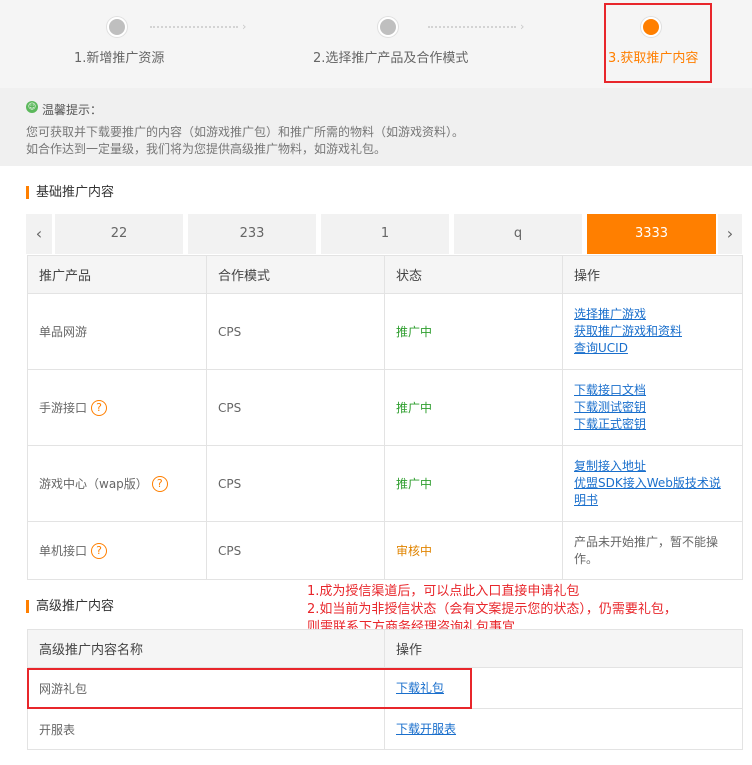  Describe the element at coordinates (70, 606) in the screenshot. I see `section-title-advanced: 高级推广内容` at that location.